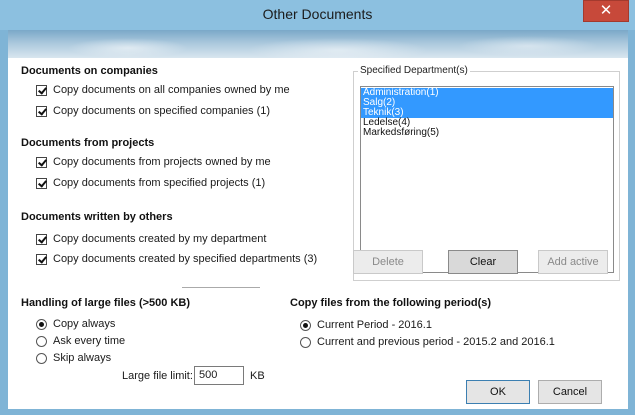 This screenshot has width=635, height=415. I want to click on radio-row-copy-always: Copy always, so click(75, 324).